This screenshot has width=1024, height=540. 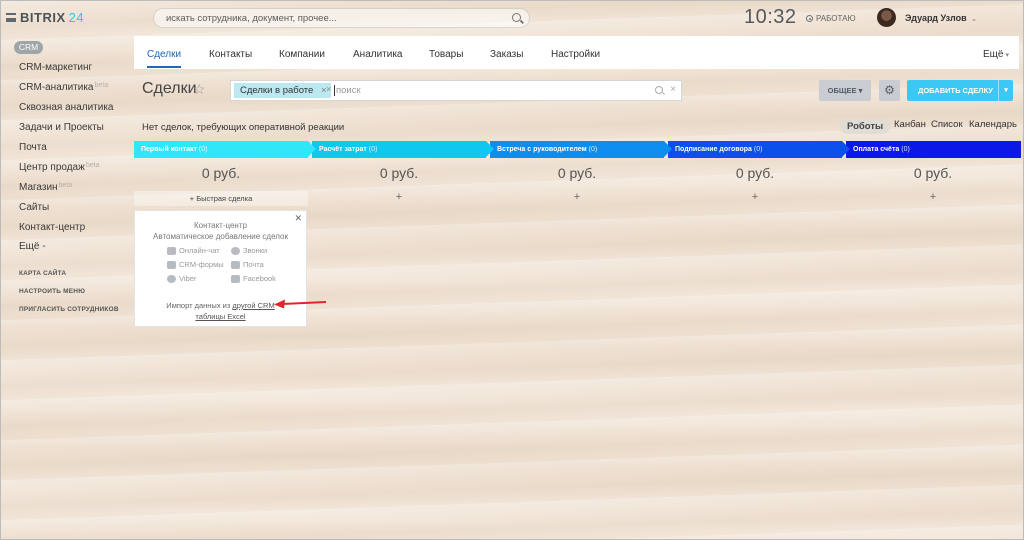 I want to click on tab-deals: Сделки, so click(x=164, y=58).